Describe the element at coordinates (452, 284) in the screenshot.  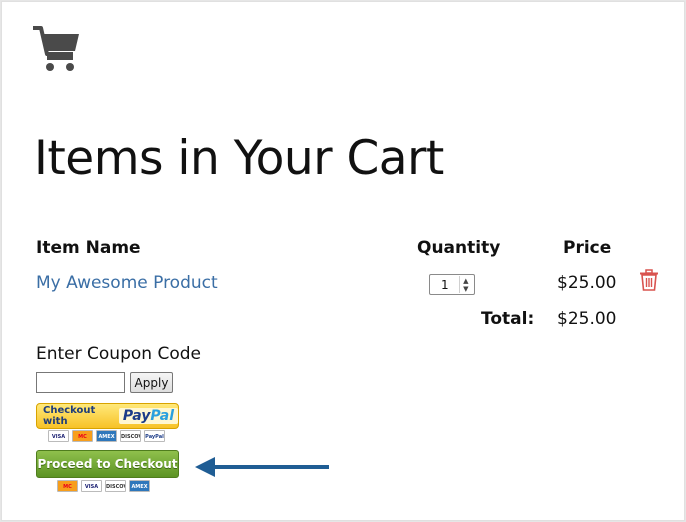
I see `quantity-stepper: 1 ▲ ▼` at that location.